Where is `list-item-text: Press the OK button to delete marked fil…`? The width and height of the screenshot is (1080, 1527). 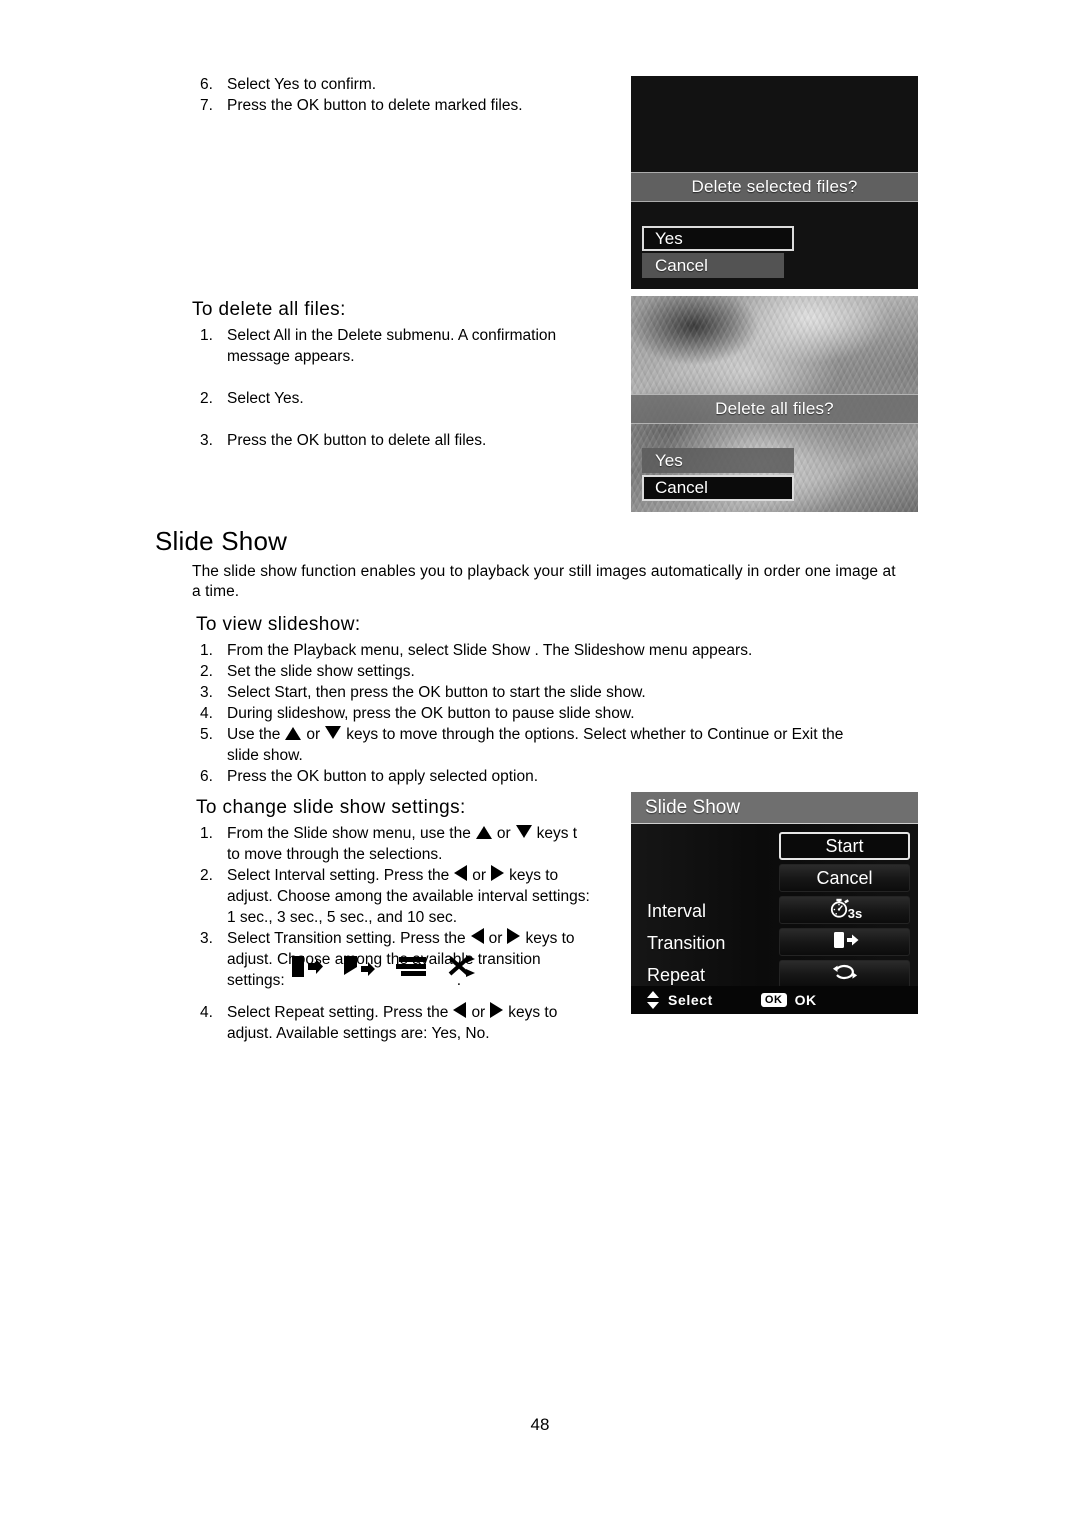
list-item-text: Press the OK button to delete marked fil… is located at coordinates (375, 105).